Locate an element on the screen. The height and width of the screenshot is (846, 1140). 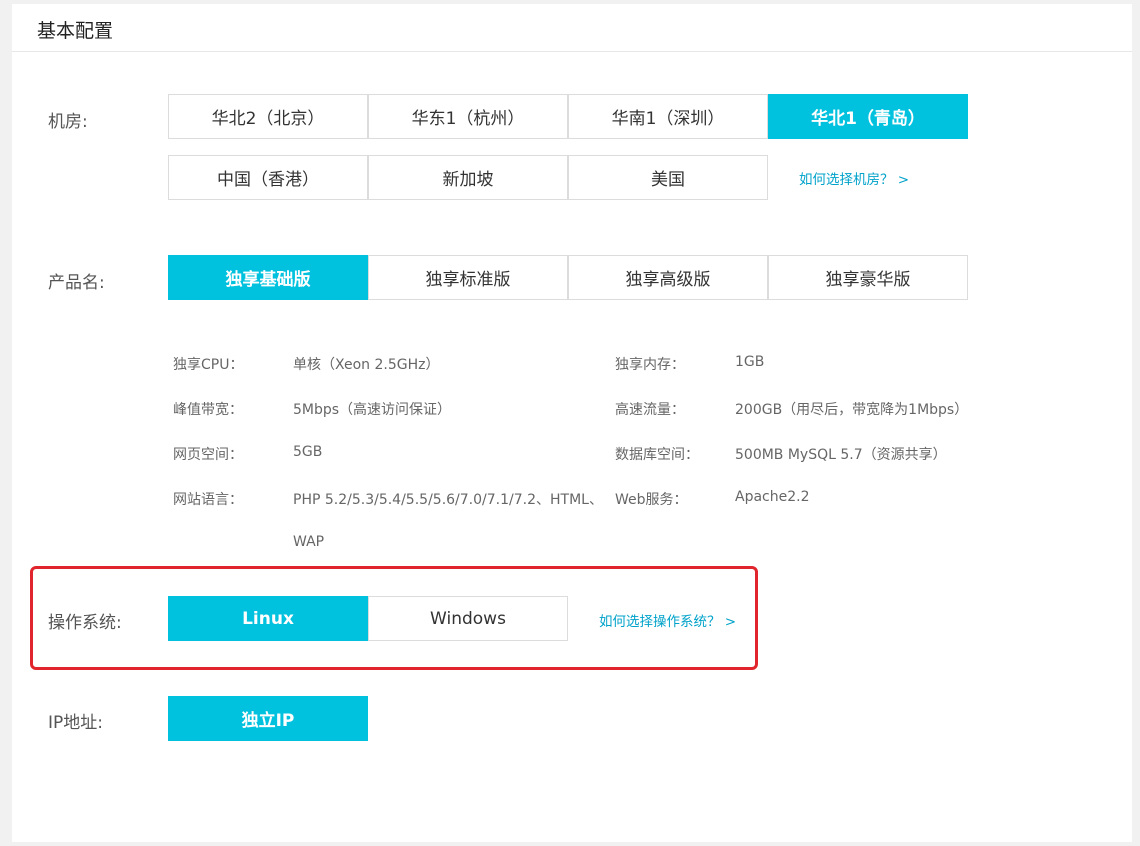
region-option-beijing: 华北2（北京） is located at coordinates (268, 116).